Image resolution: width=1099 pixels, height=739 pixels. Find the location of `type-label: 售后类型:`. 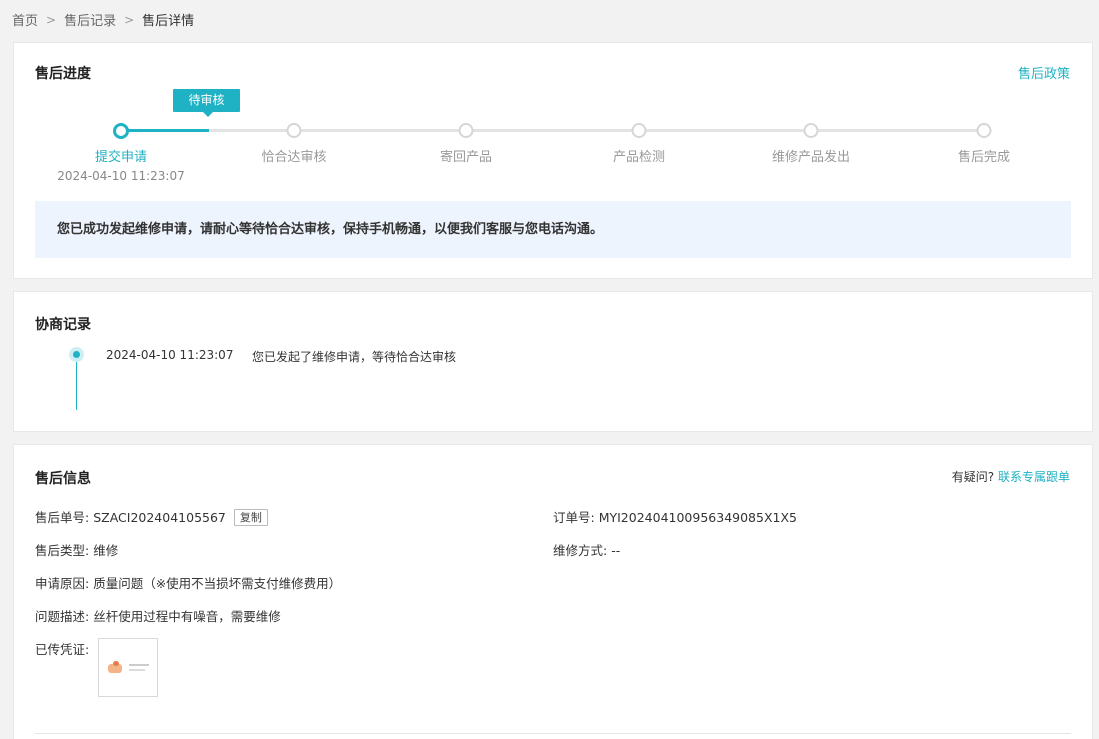

type-label: 售后类型: is located at coordinates (62, 550).